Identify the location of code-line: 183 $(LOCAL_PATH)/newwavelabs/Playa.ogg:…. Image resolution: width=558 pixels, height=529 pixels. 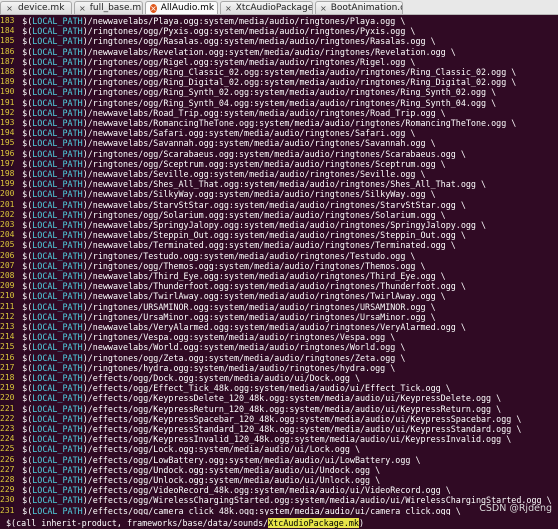
(279, 21).